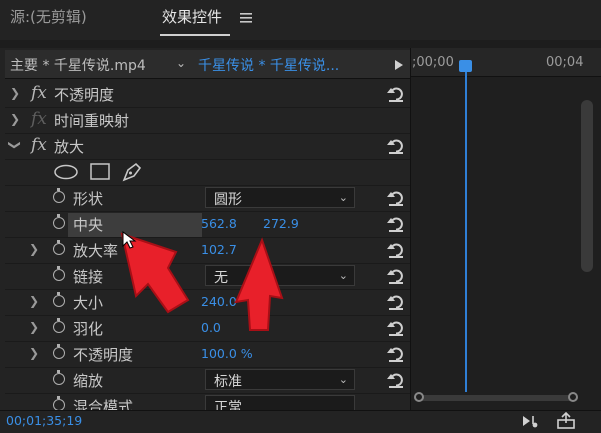 The image size is (601, 433). Describe the element at coordinates (280, 403) in the screenshot. I see `blend-mode-dropdown: 正常` at that location.